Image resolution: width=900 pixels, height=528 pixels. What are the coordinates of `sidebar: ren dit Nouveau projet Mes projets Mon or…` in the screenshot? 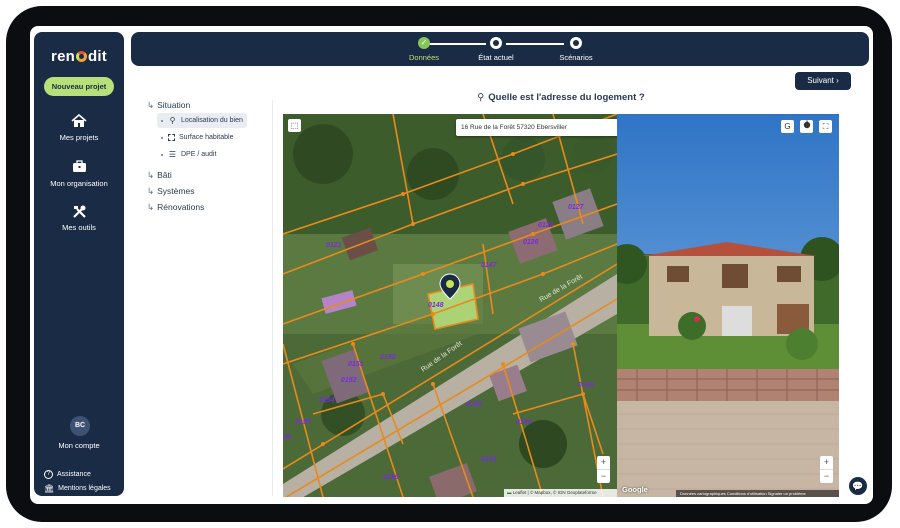 It's located at (79, 264).